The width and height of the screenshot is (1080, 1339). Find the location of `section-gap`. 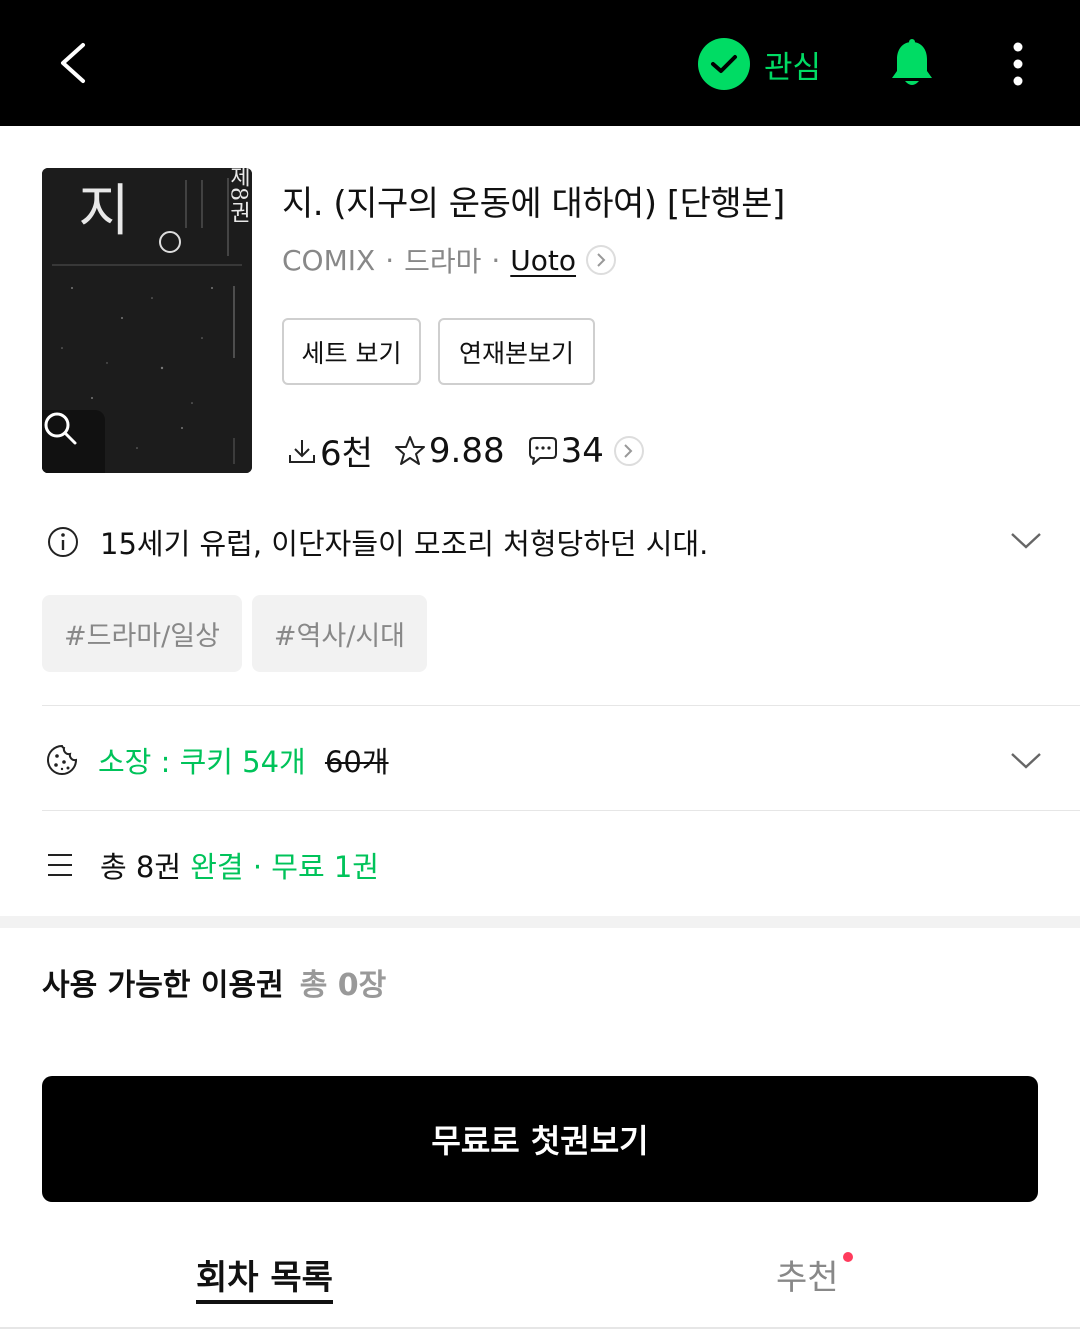

section-gap is located at coordinates (540, 922).